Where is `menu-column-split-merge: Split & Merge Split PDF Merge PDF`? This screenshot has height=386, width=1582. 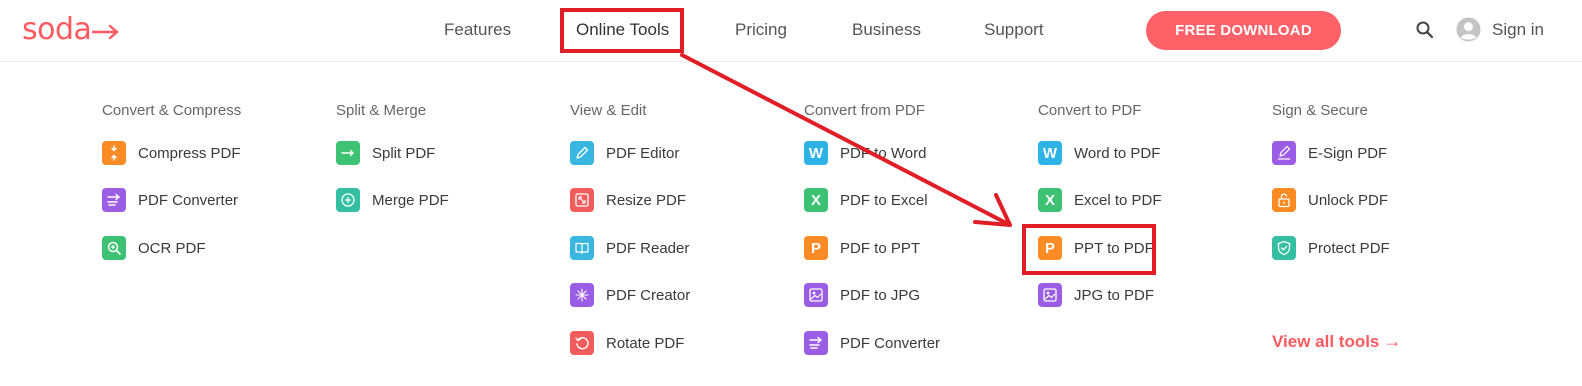 menu-column-split-merge: Split & Merge Split PDF Merge PDF is located at coordinates (392, 156).